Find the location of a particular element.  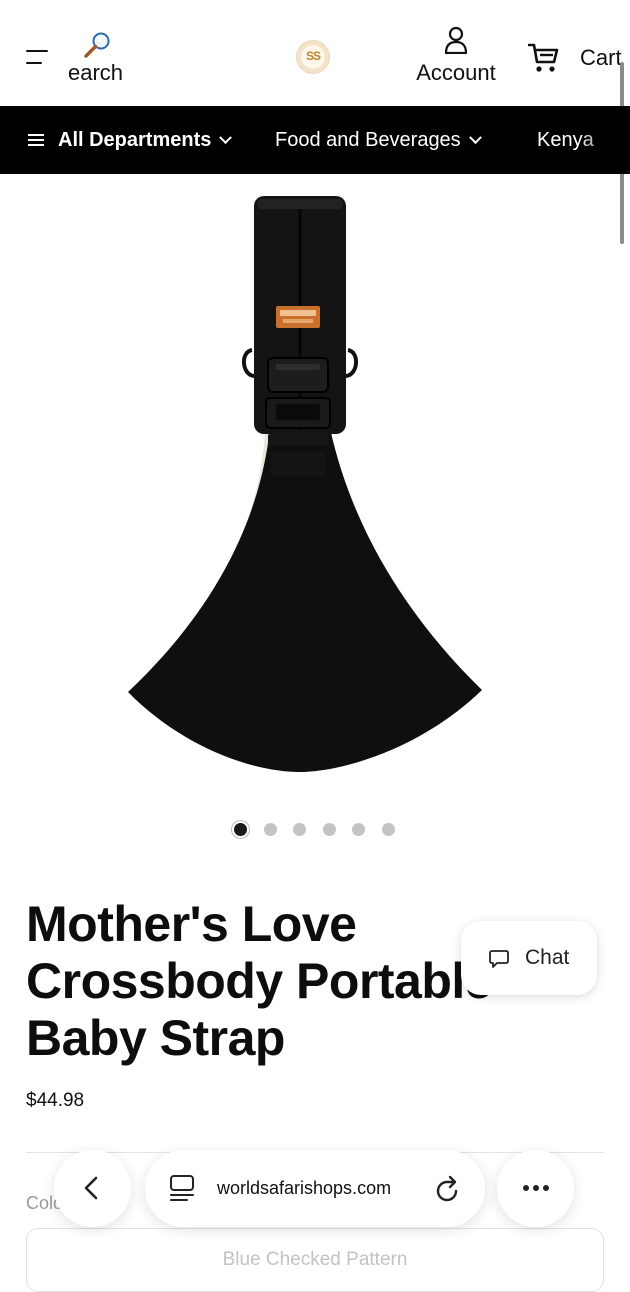

selected-variant: Blue Checked Pattern is located at coordinates (315, 1259).